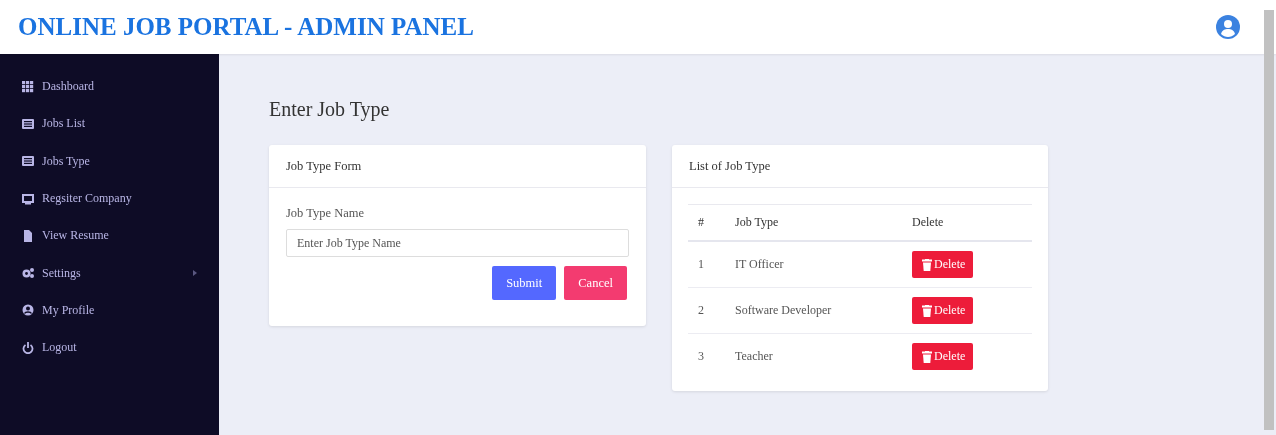 The image size is (1276, 435). What do you see at coordinates (759, 264) in the screenshot?
I see `table-cell: IT Officer` at bounding box center [759, 264].